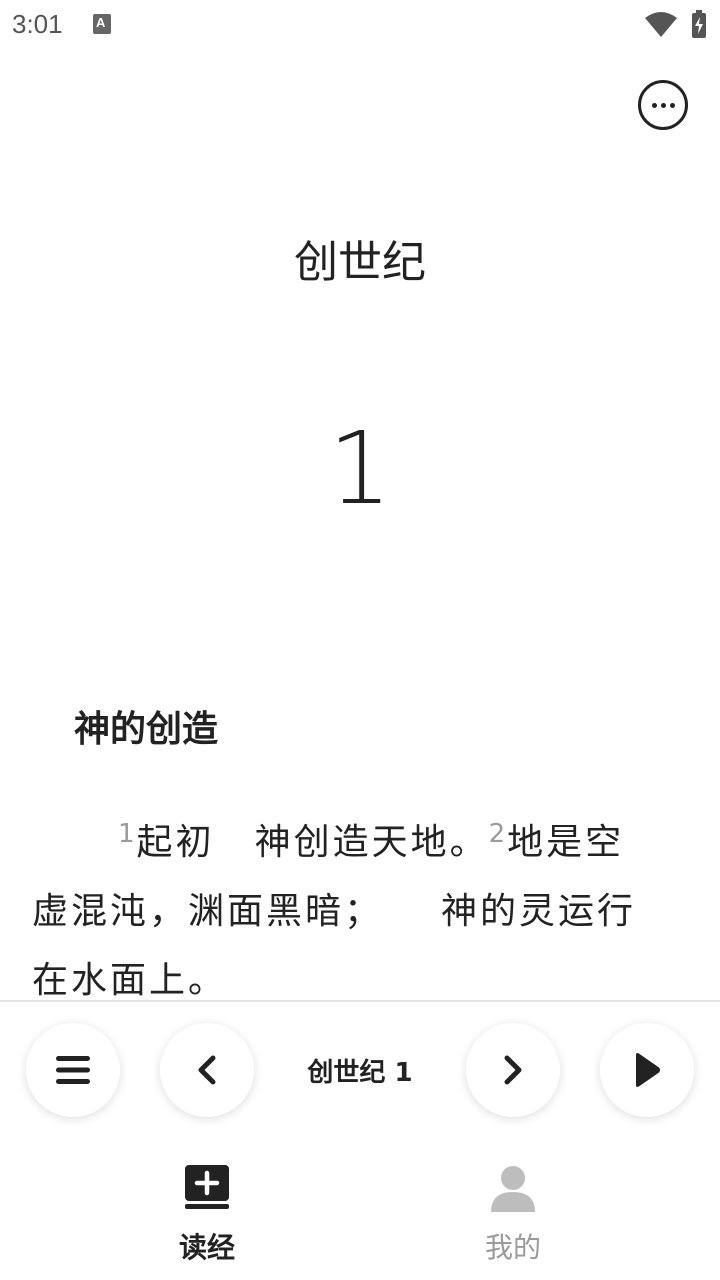 The height and width of the screenshot is (1280, 720). Describe the element at coordinates (497, 834) in the screenshot. I see `verse-number: 2` at that location.